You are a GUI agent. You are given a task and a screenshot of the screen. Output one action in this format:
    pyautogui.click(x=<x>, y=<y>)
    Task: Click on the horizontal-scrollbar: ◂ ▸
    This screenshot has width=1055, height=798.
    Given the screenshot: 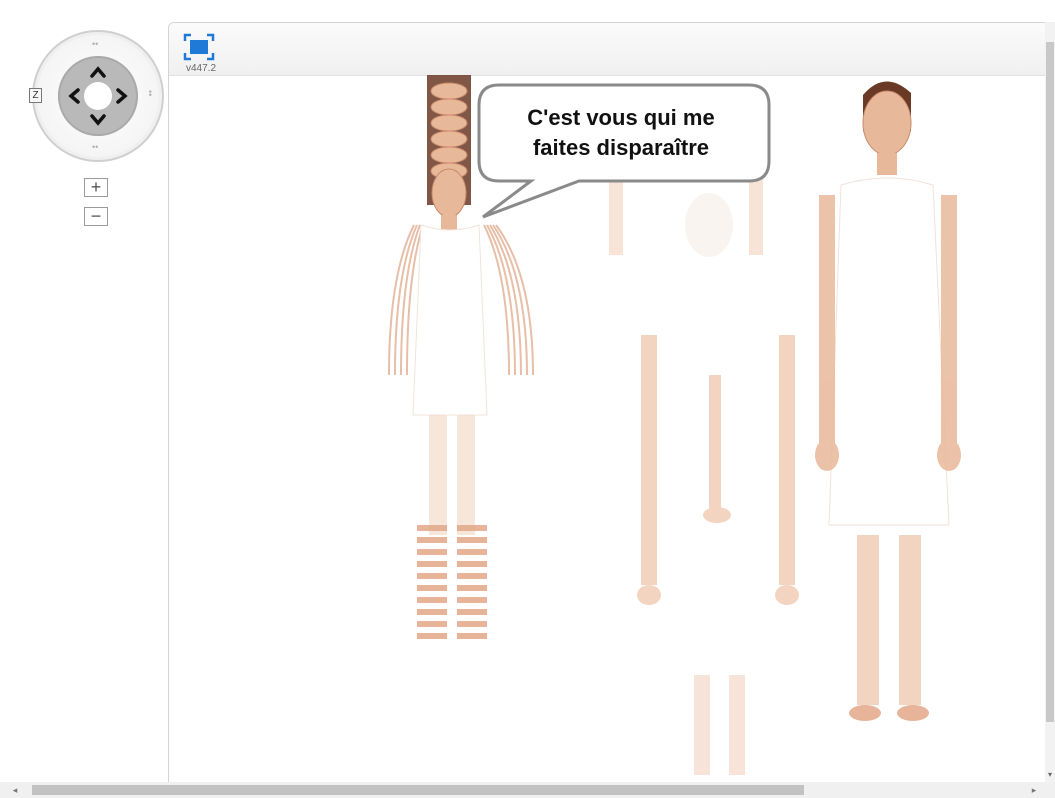 What is the action you would take?
    pyautogui.click(x=527, y=790)
    